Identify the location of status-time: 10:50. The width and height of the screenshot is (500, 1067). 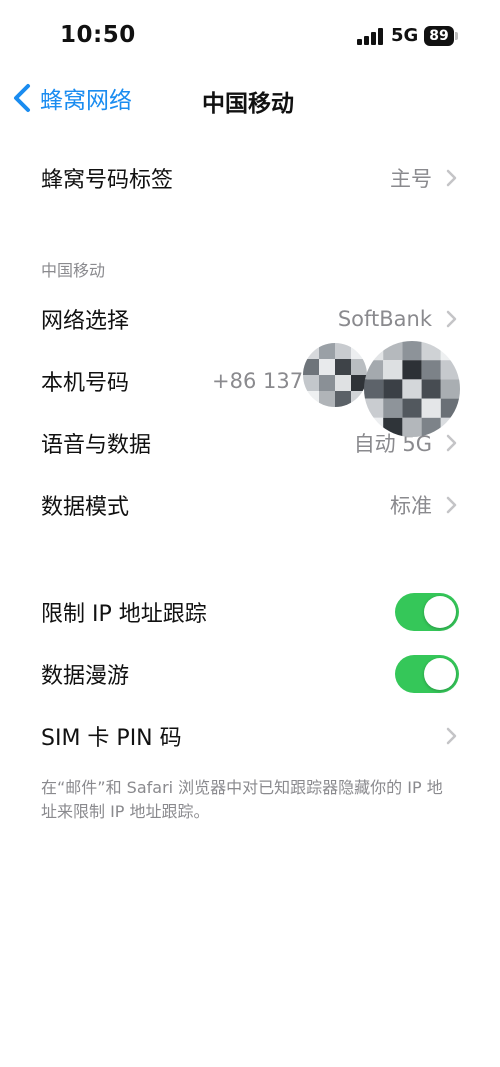
(98, 35).